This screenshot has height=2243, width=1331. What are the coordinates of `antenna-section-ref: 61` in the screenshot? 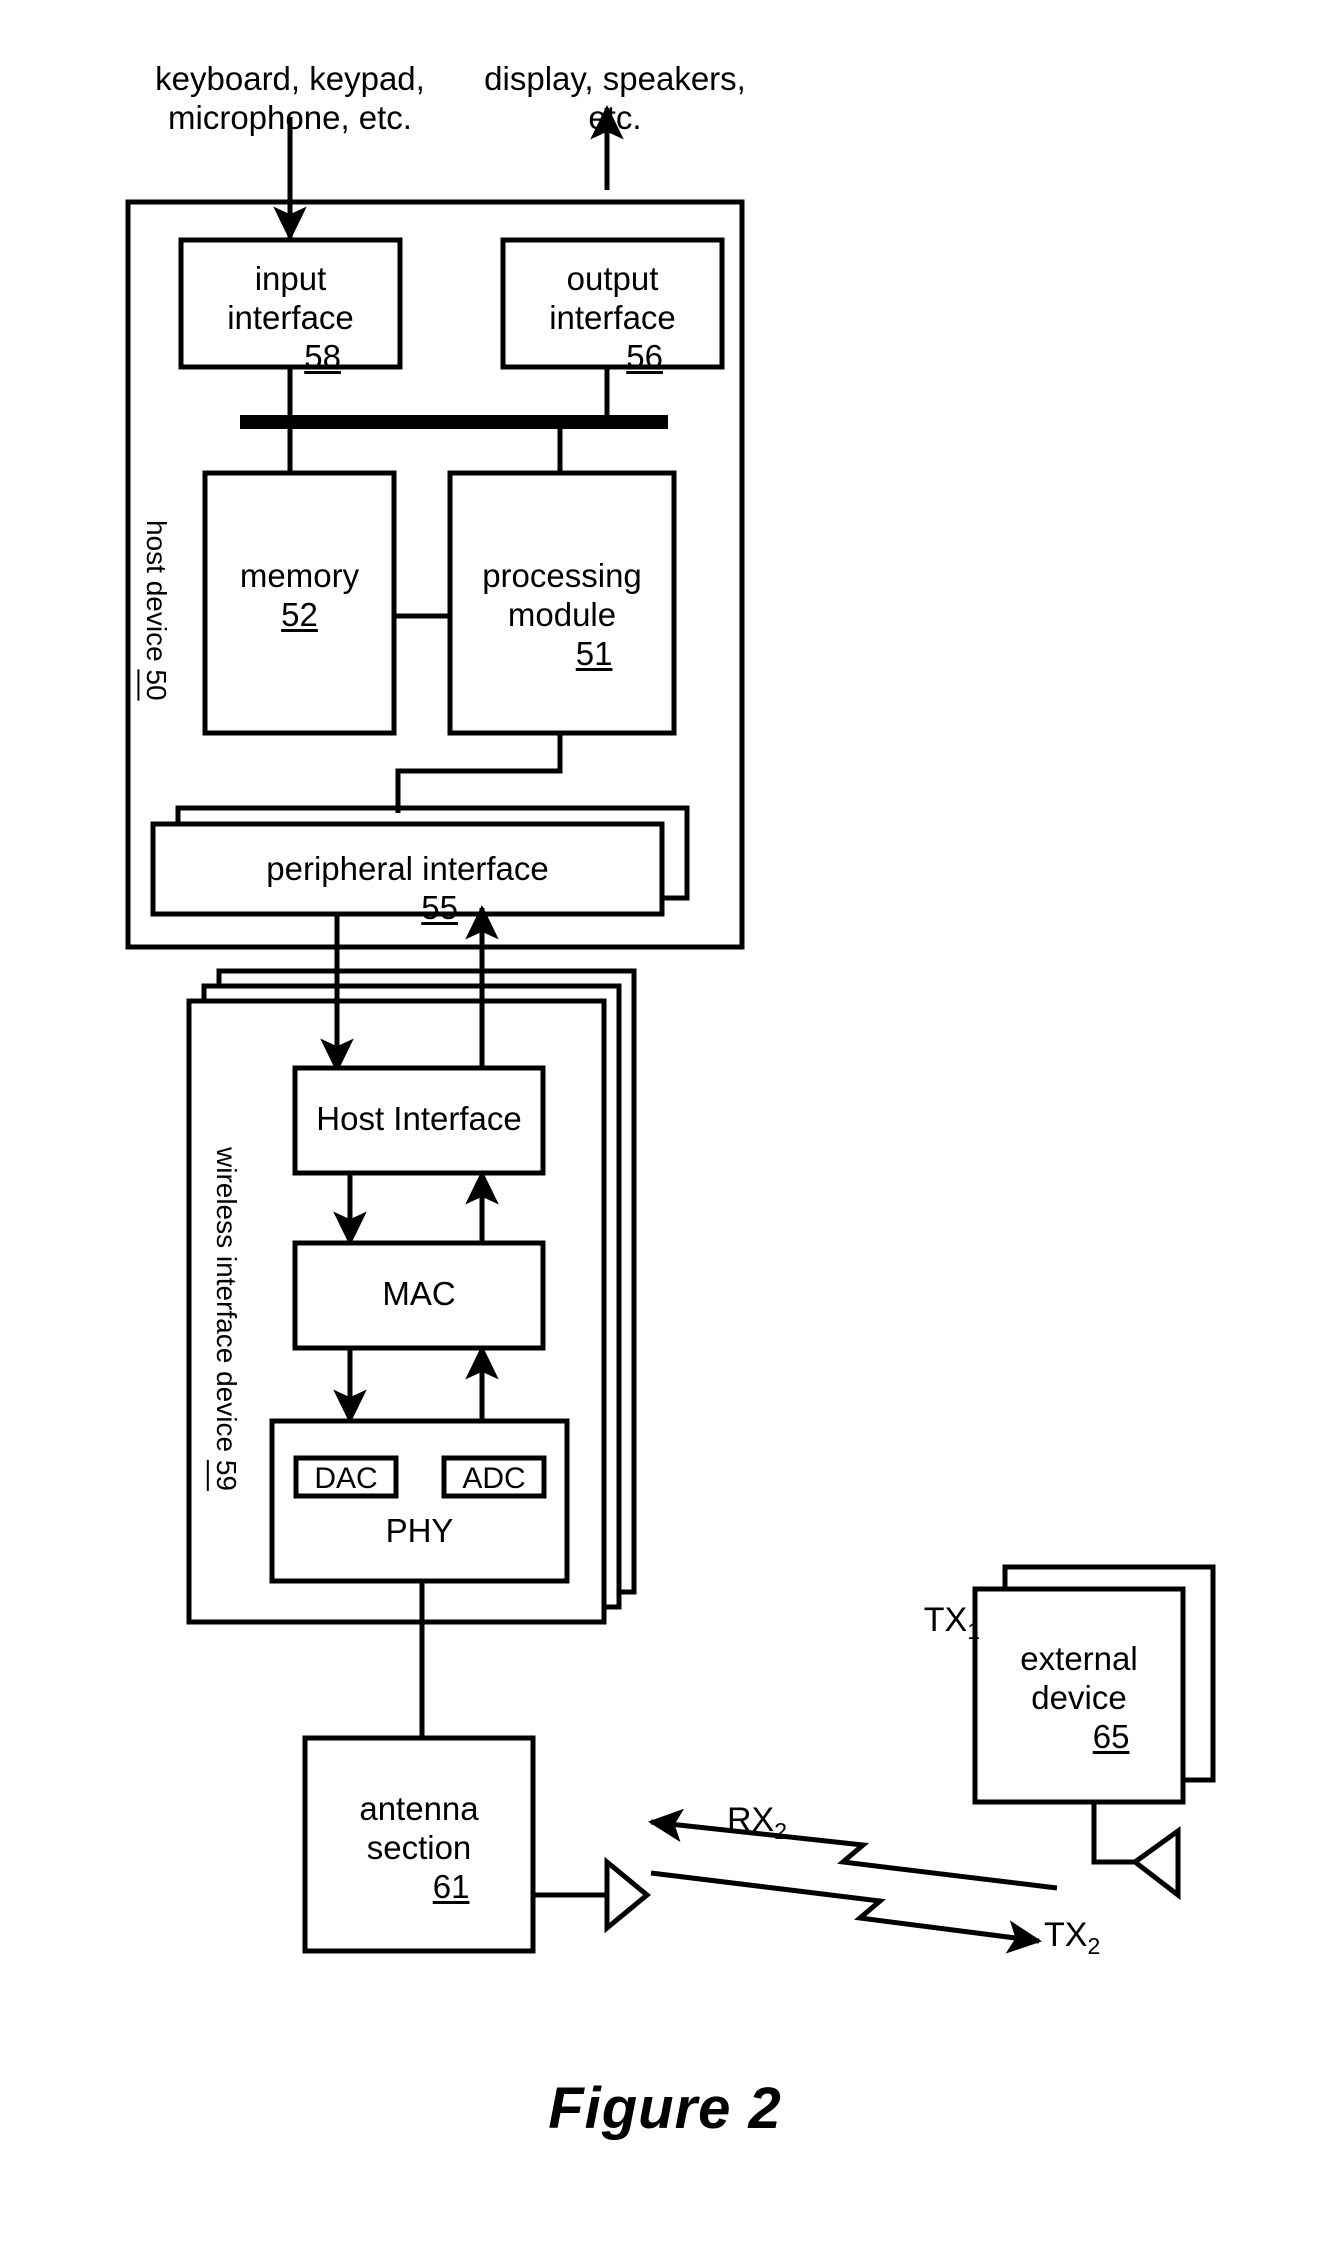 It's located at (451, 1886).